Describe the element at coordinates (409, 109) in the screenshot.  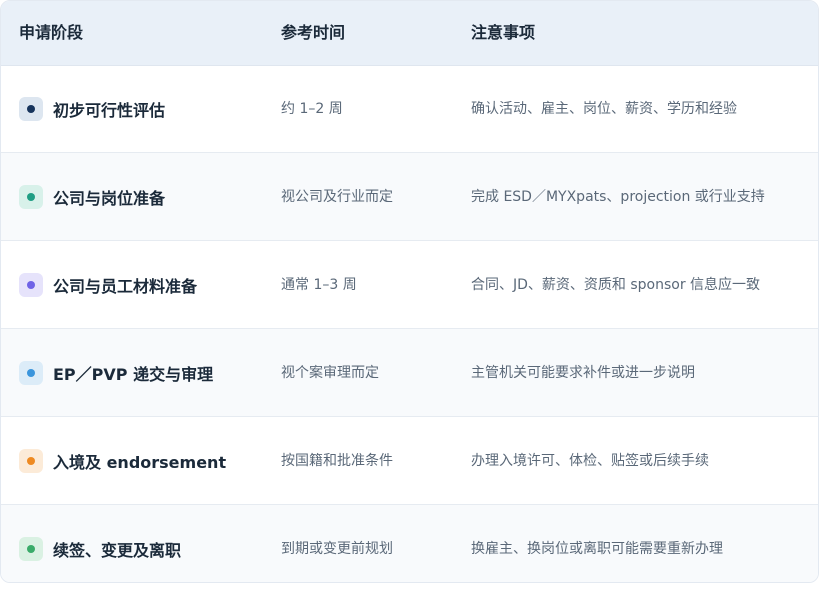
I see `table-row: 初步可行性评估 约 1–2 周 确认活动、雇主、岗位、薪资、学历和经验` at that location.